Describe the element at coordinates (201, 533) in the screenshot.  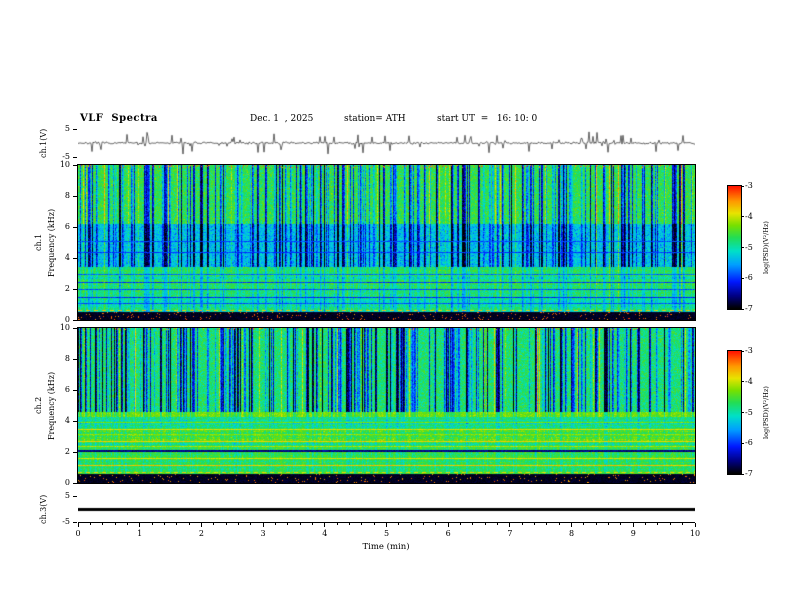
I see `x-tick-label: 2` at that location.